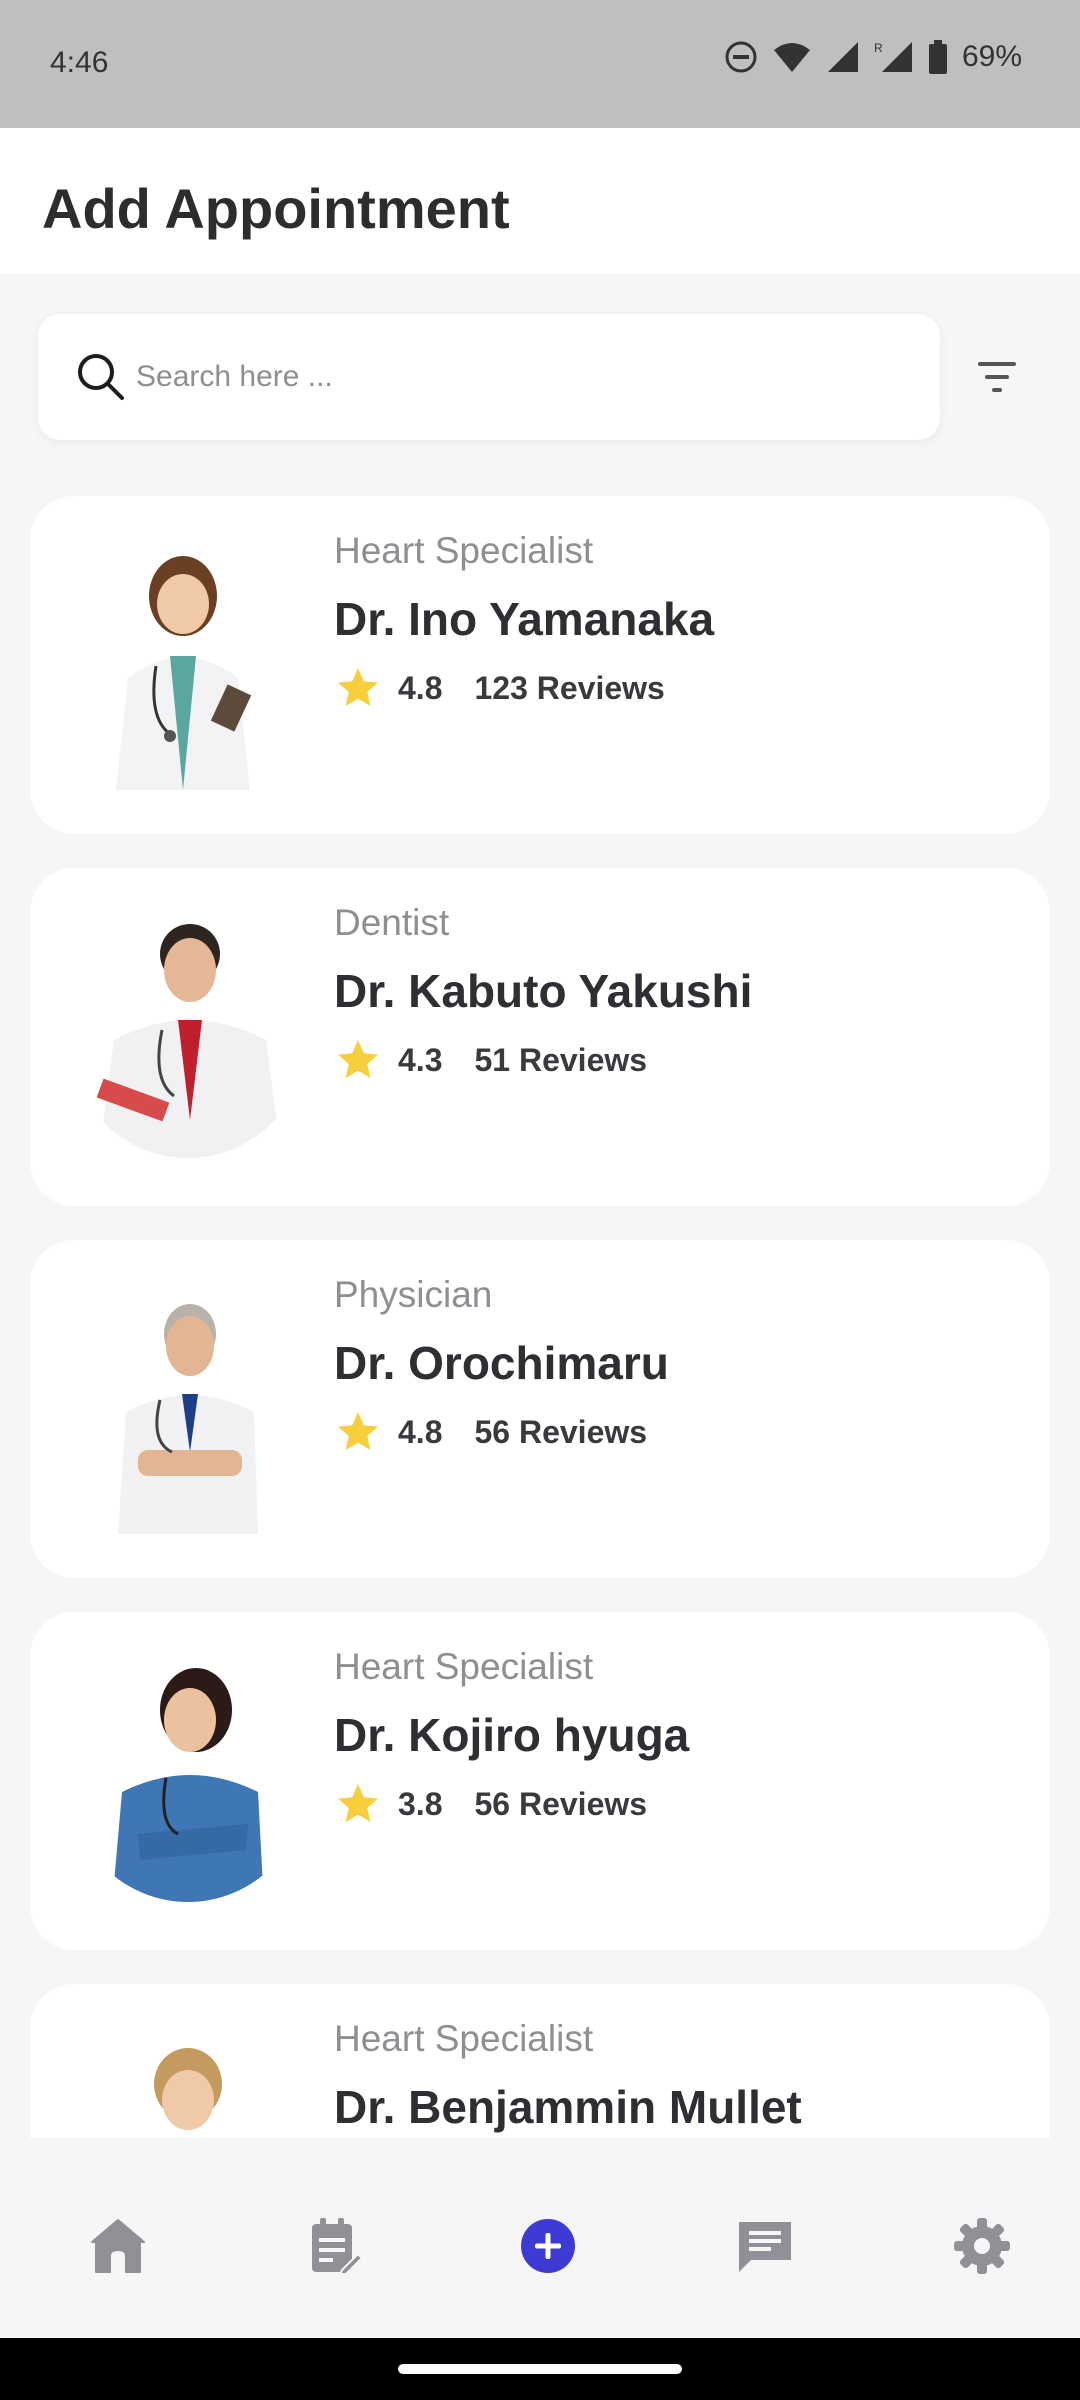 The height and width of the screenshot is (2400, 1080). I want to click on search-input, so click(516, 377).